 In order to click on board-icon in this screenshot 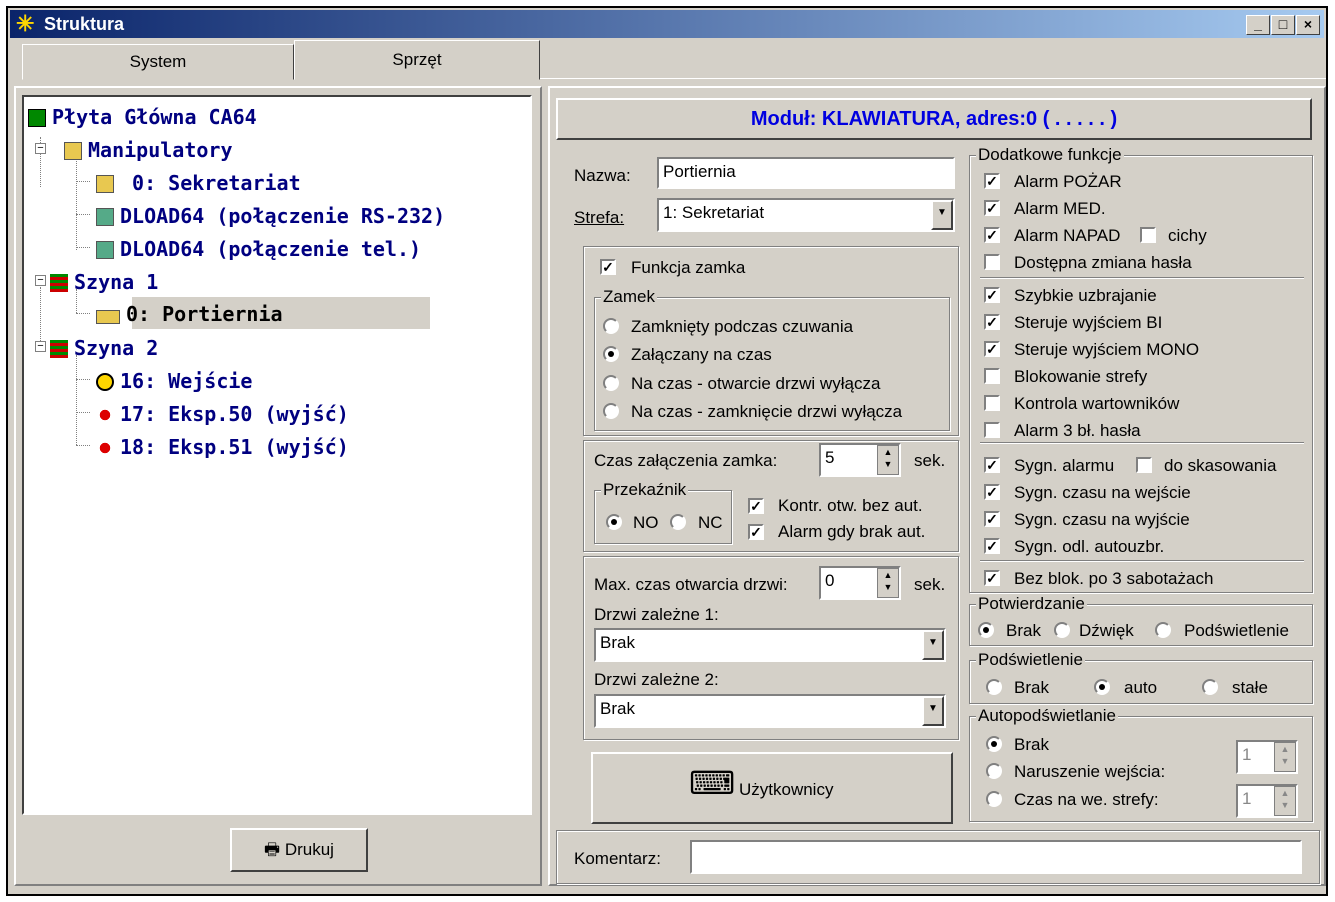, I will do `click(37, 118)`.